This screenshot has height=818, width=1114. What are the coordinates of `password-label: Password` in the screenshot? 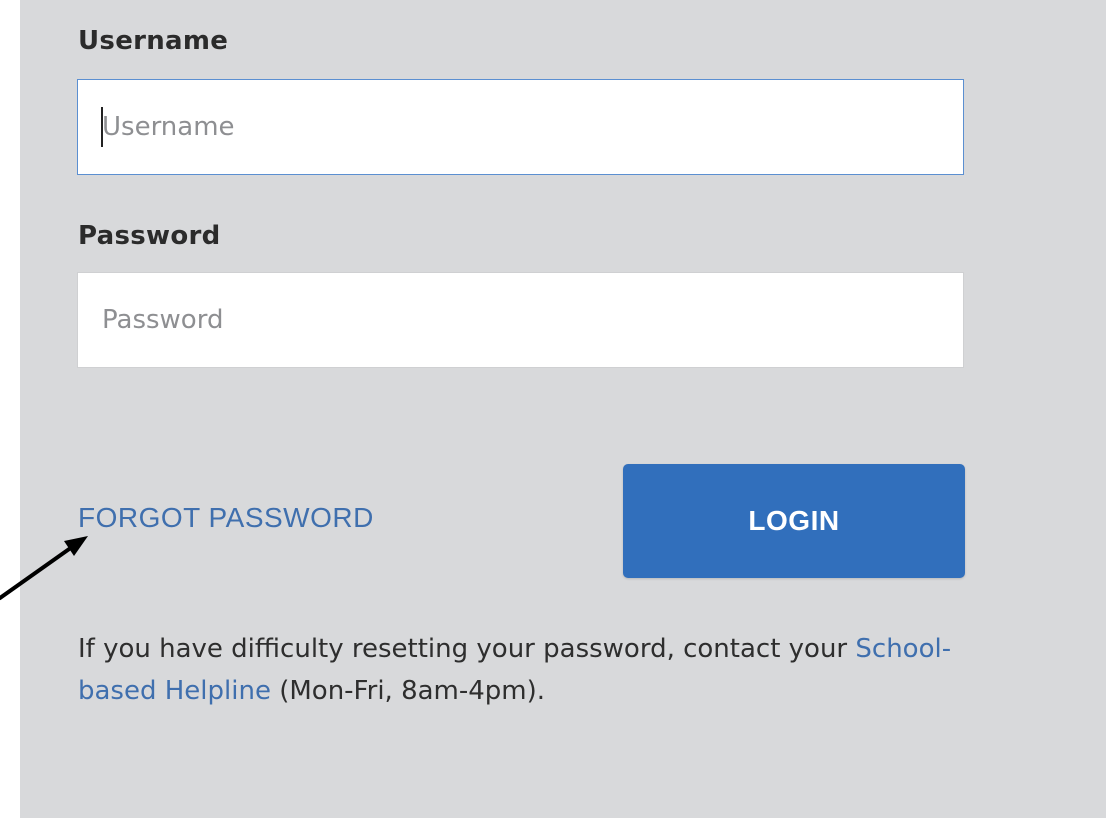 It's located at (149, 236).